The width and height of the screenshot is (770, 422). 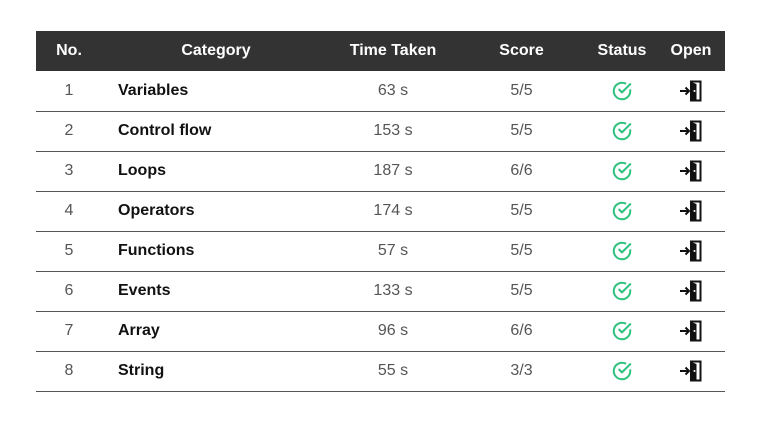 What do you see at coordinates (393, 90) in the screenshot?
I see `row-time-taken: 63 s` at bounding box center [393, 90].